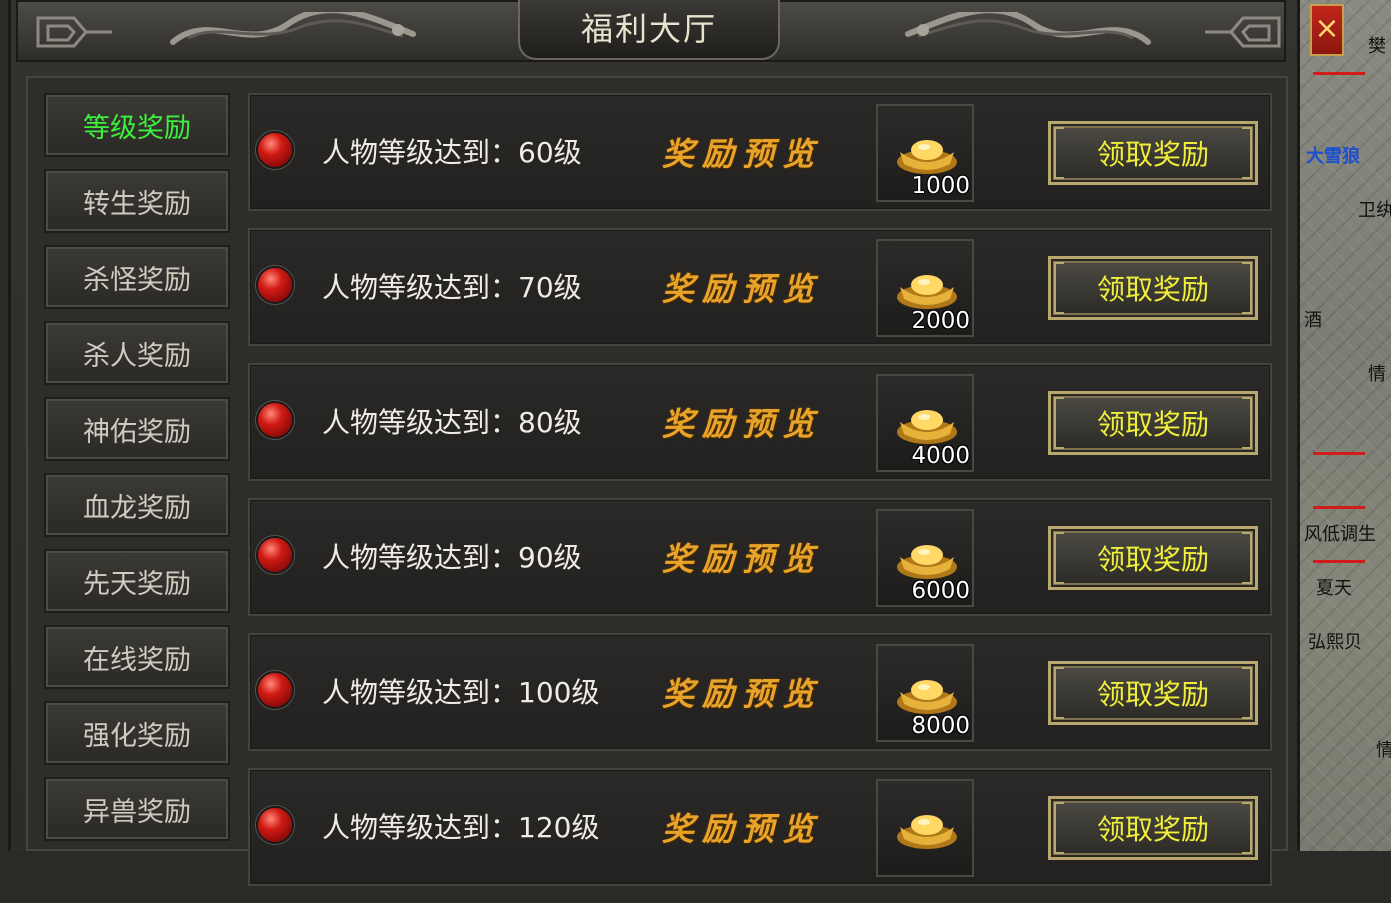  What do you see at coordinates (1345, 425) in the screenshot?
I see `map-labels: 樊 大雪狼 卫纨 酒 情 风低调生 夏天 弘熙贝 情` at bounding box center [1345, 425].